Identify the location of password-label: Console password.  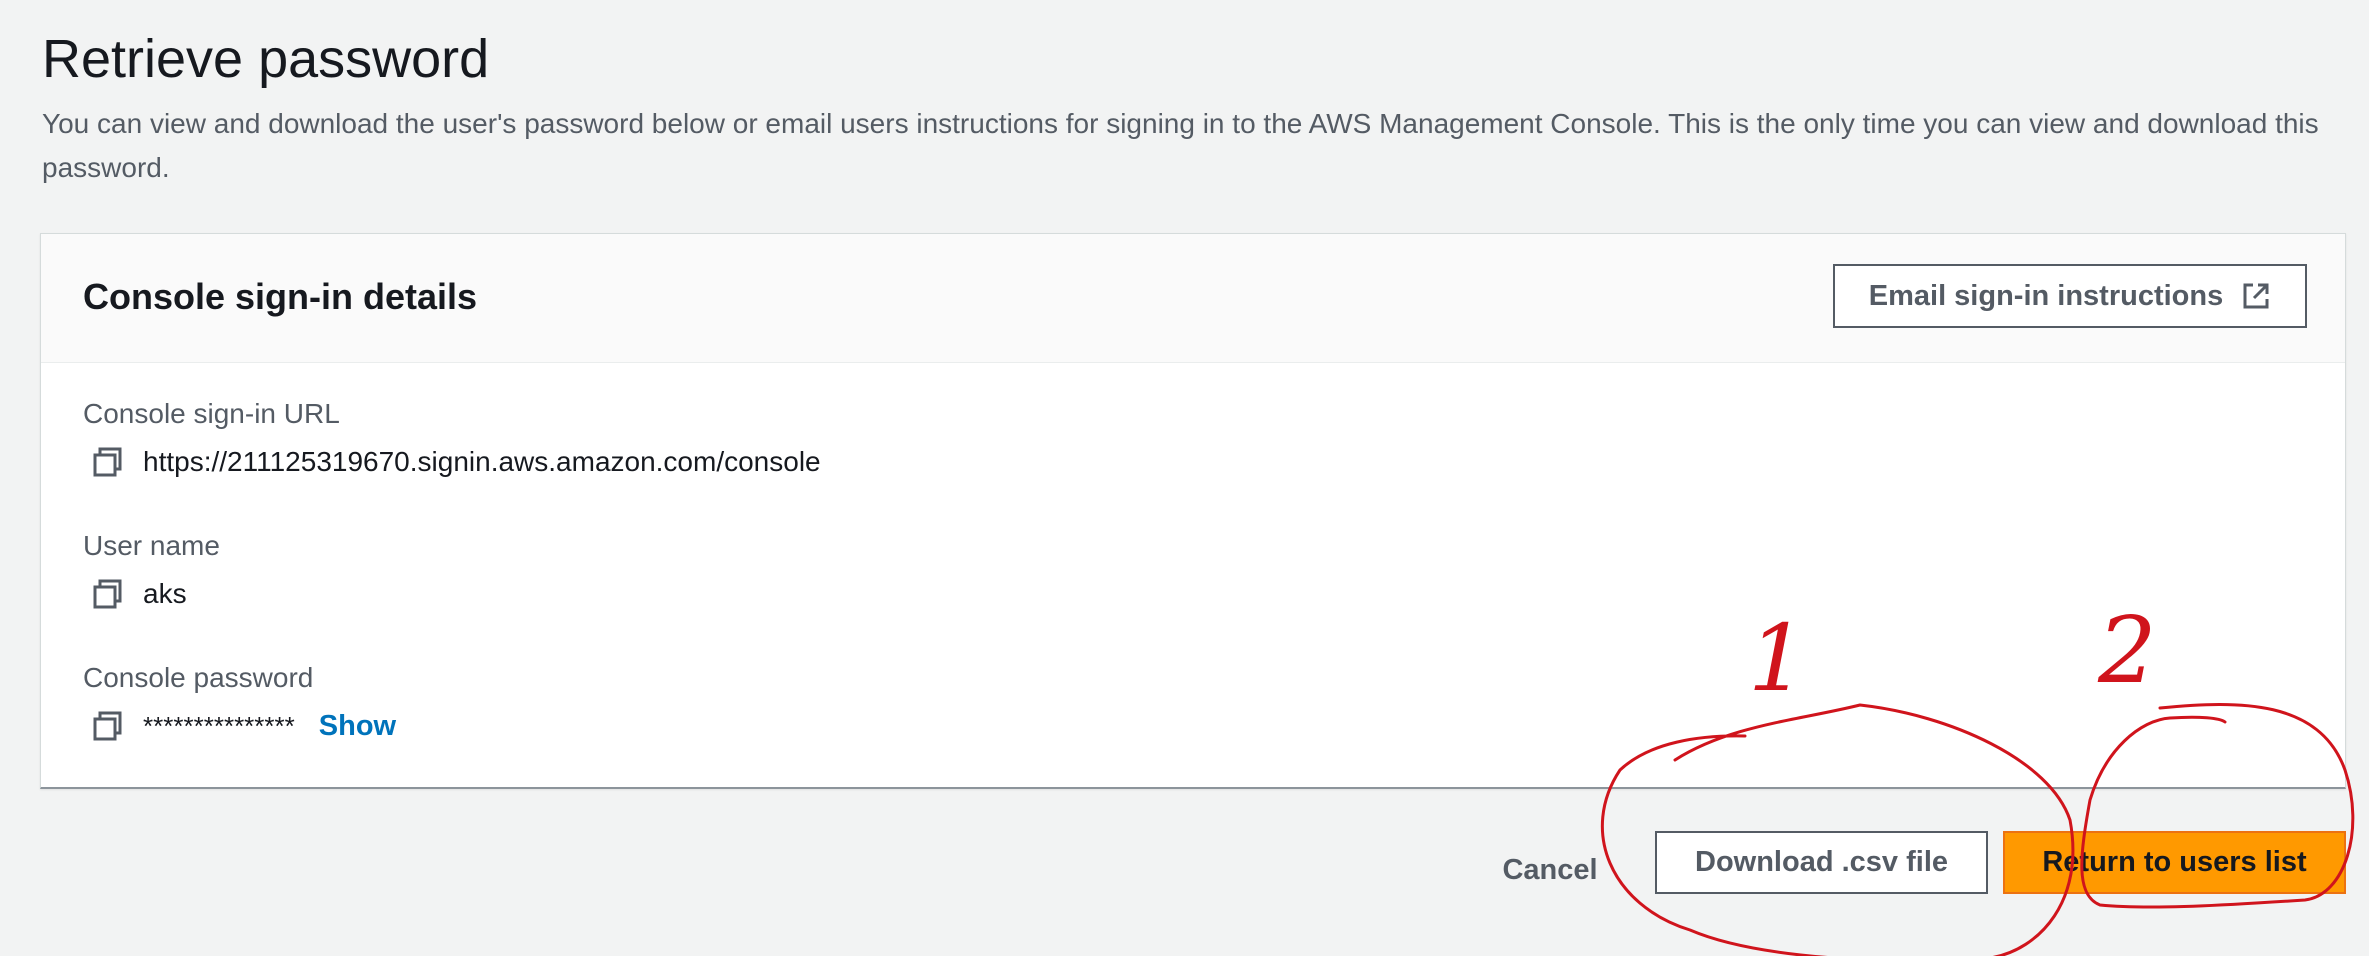
(198, 677).